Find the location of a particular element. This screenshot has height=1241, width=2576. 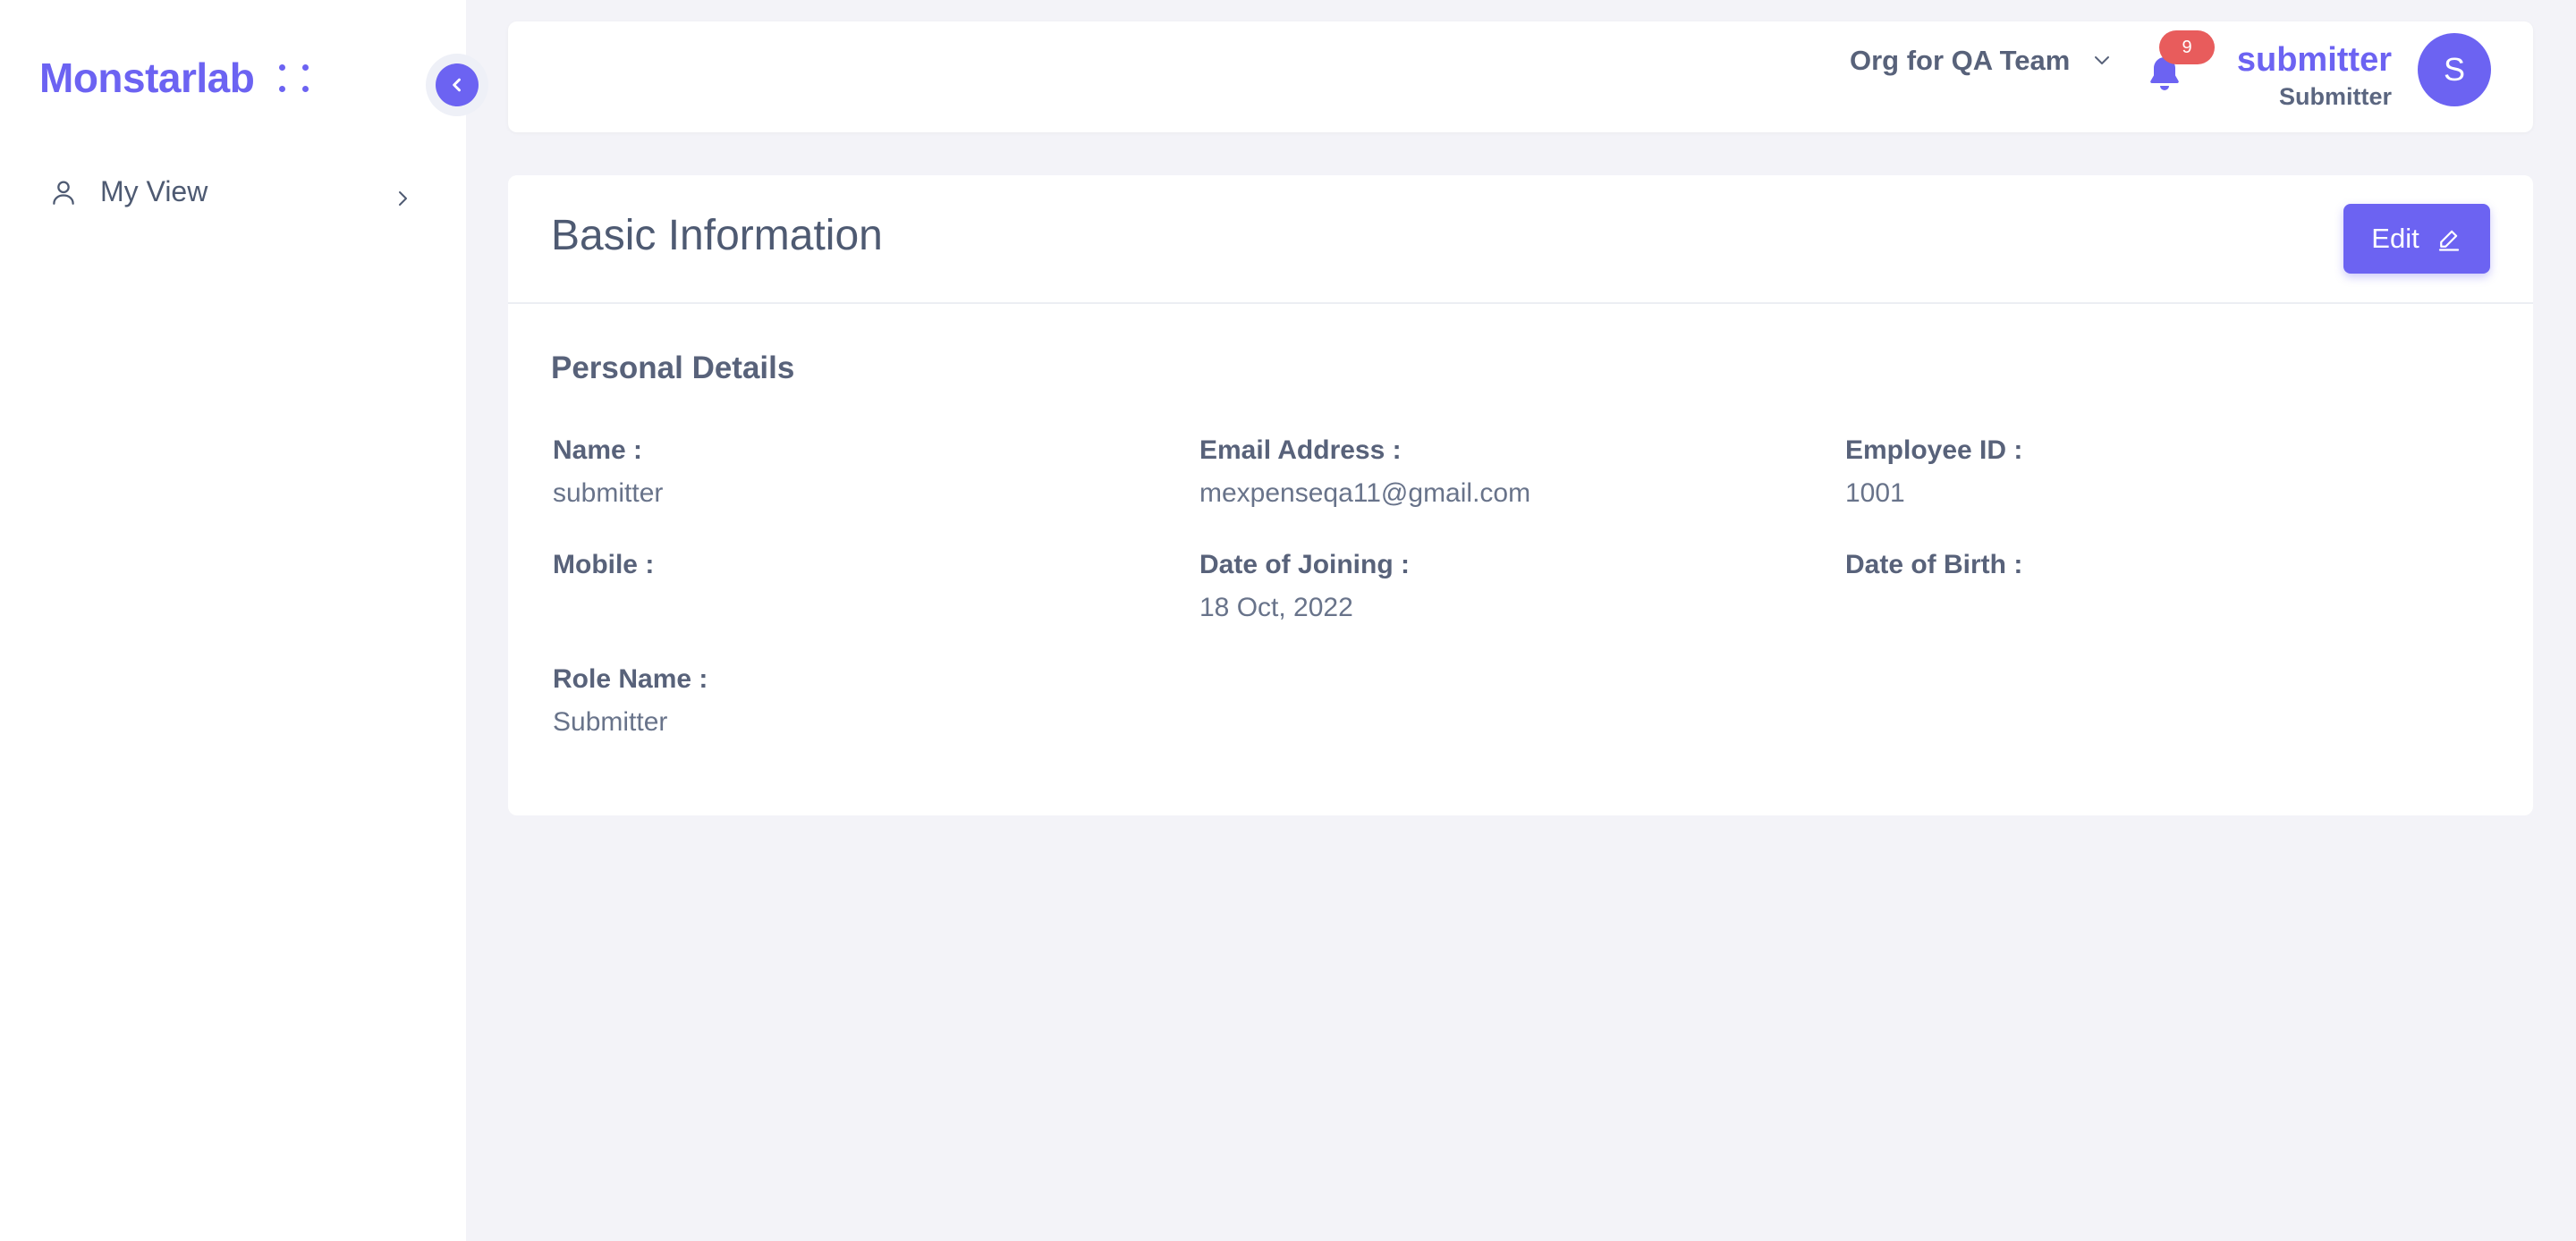

avatar: S is located at coordinates (2454, 69).